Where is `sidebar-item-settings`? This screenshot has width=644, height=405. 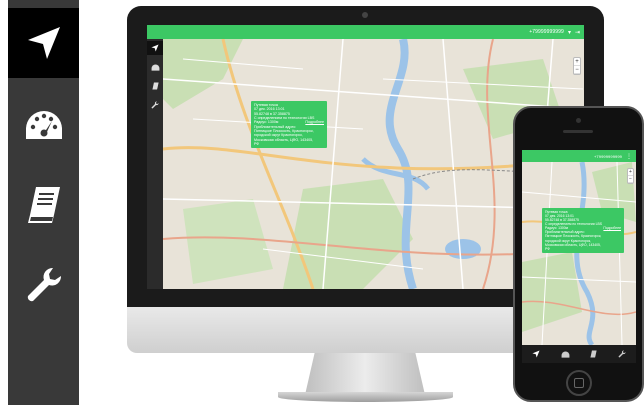
sidebar-item-settings is located at coordinates (43, 285).